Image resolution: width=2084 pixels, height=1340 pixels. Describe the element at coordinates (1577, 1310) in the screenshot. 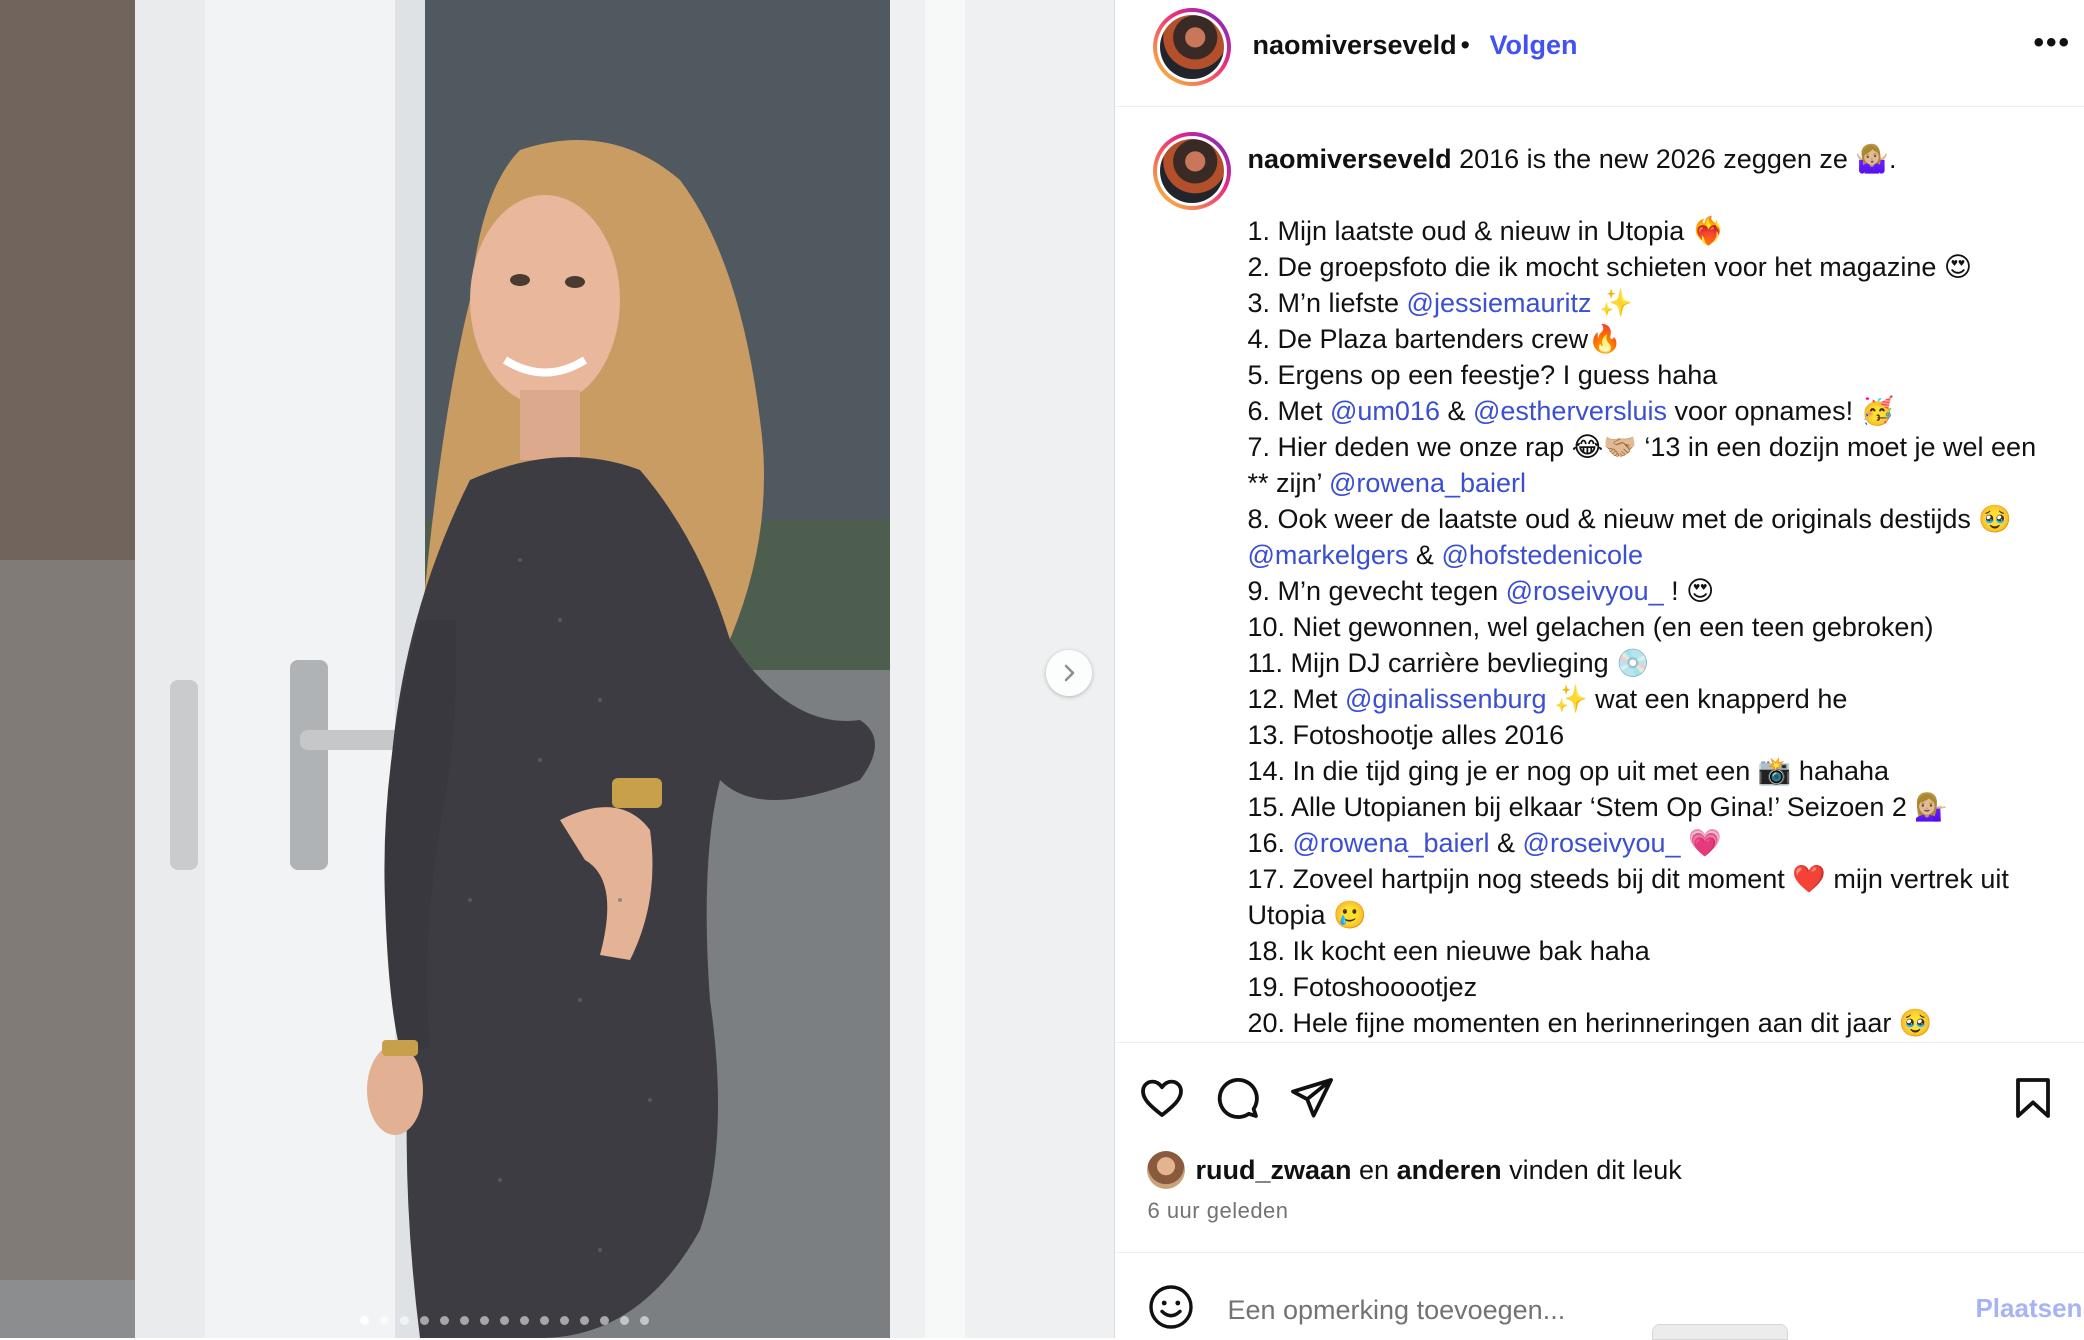

I see `comment-input` at that location.